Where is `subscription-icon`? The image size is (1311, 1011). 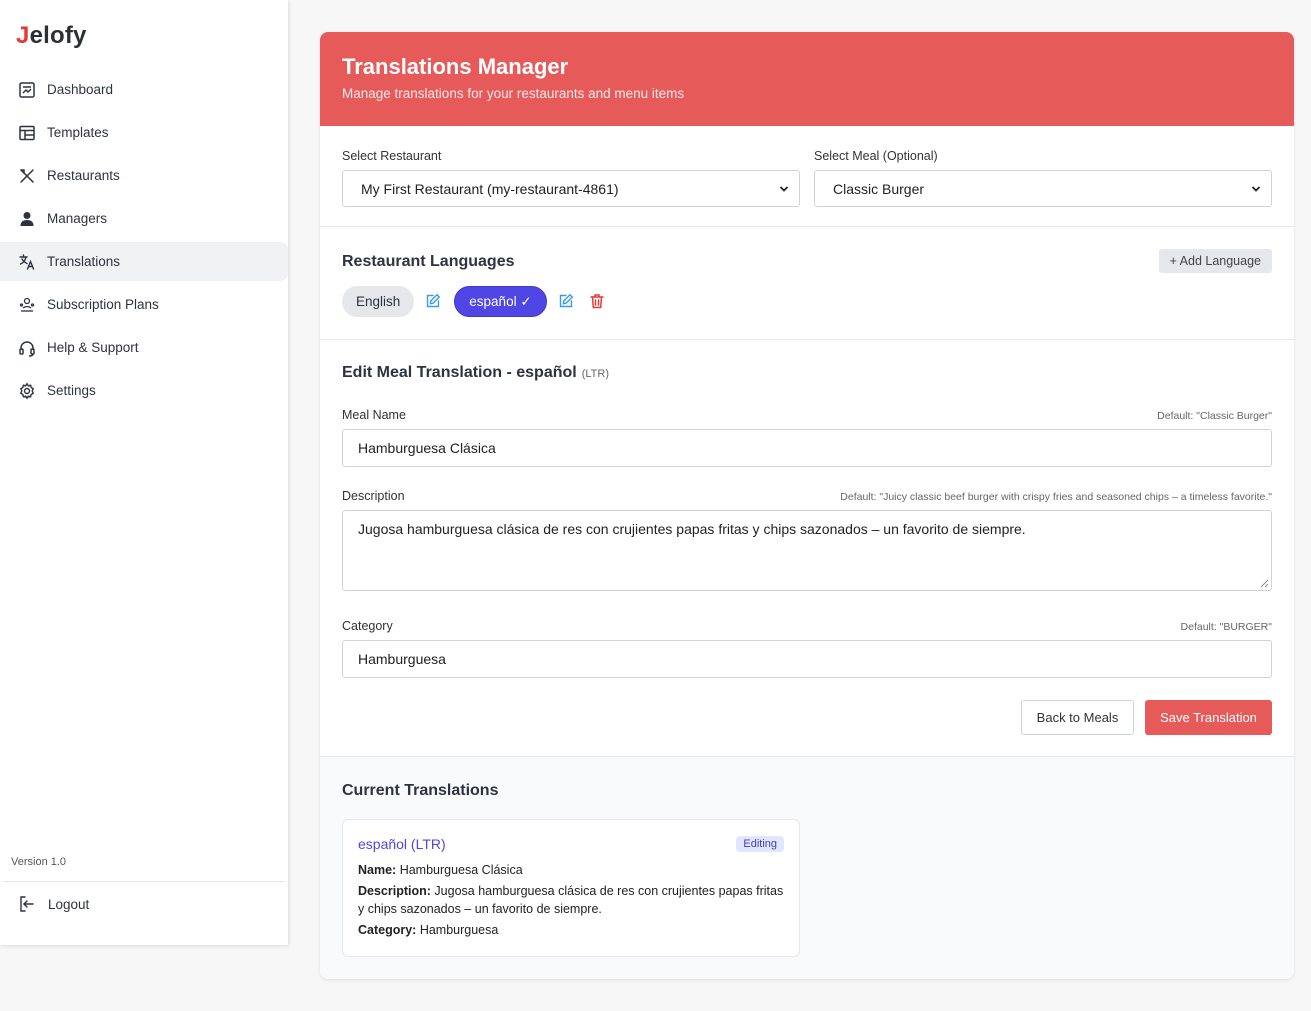 subscription-icon is located at coordinates (27, 304).